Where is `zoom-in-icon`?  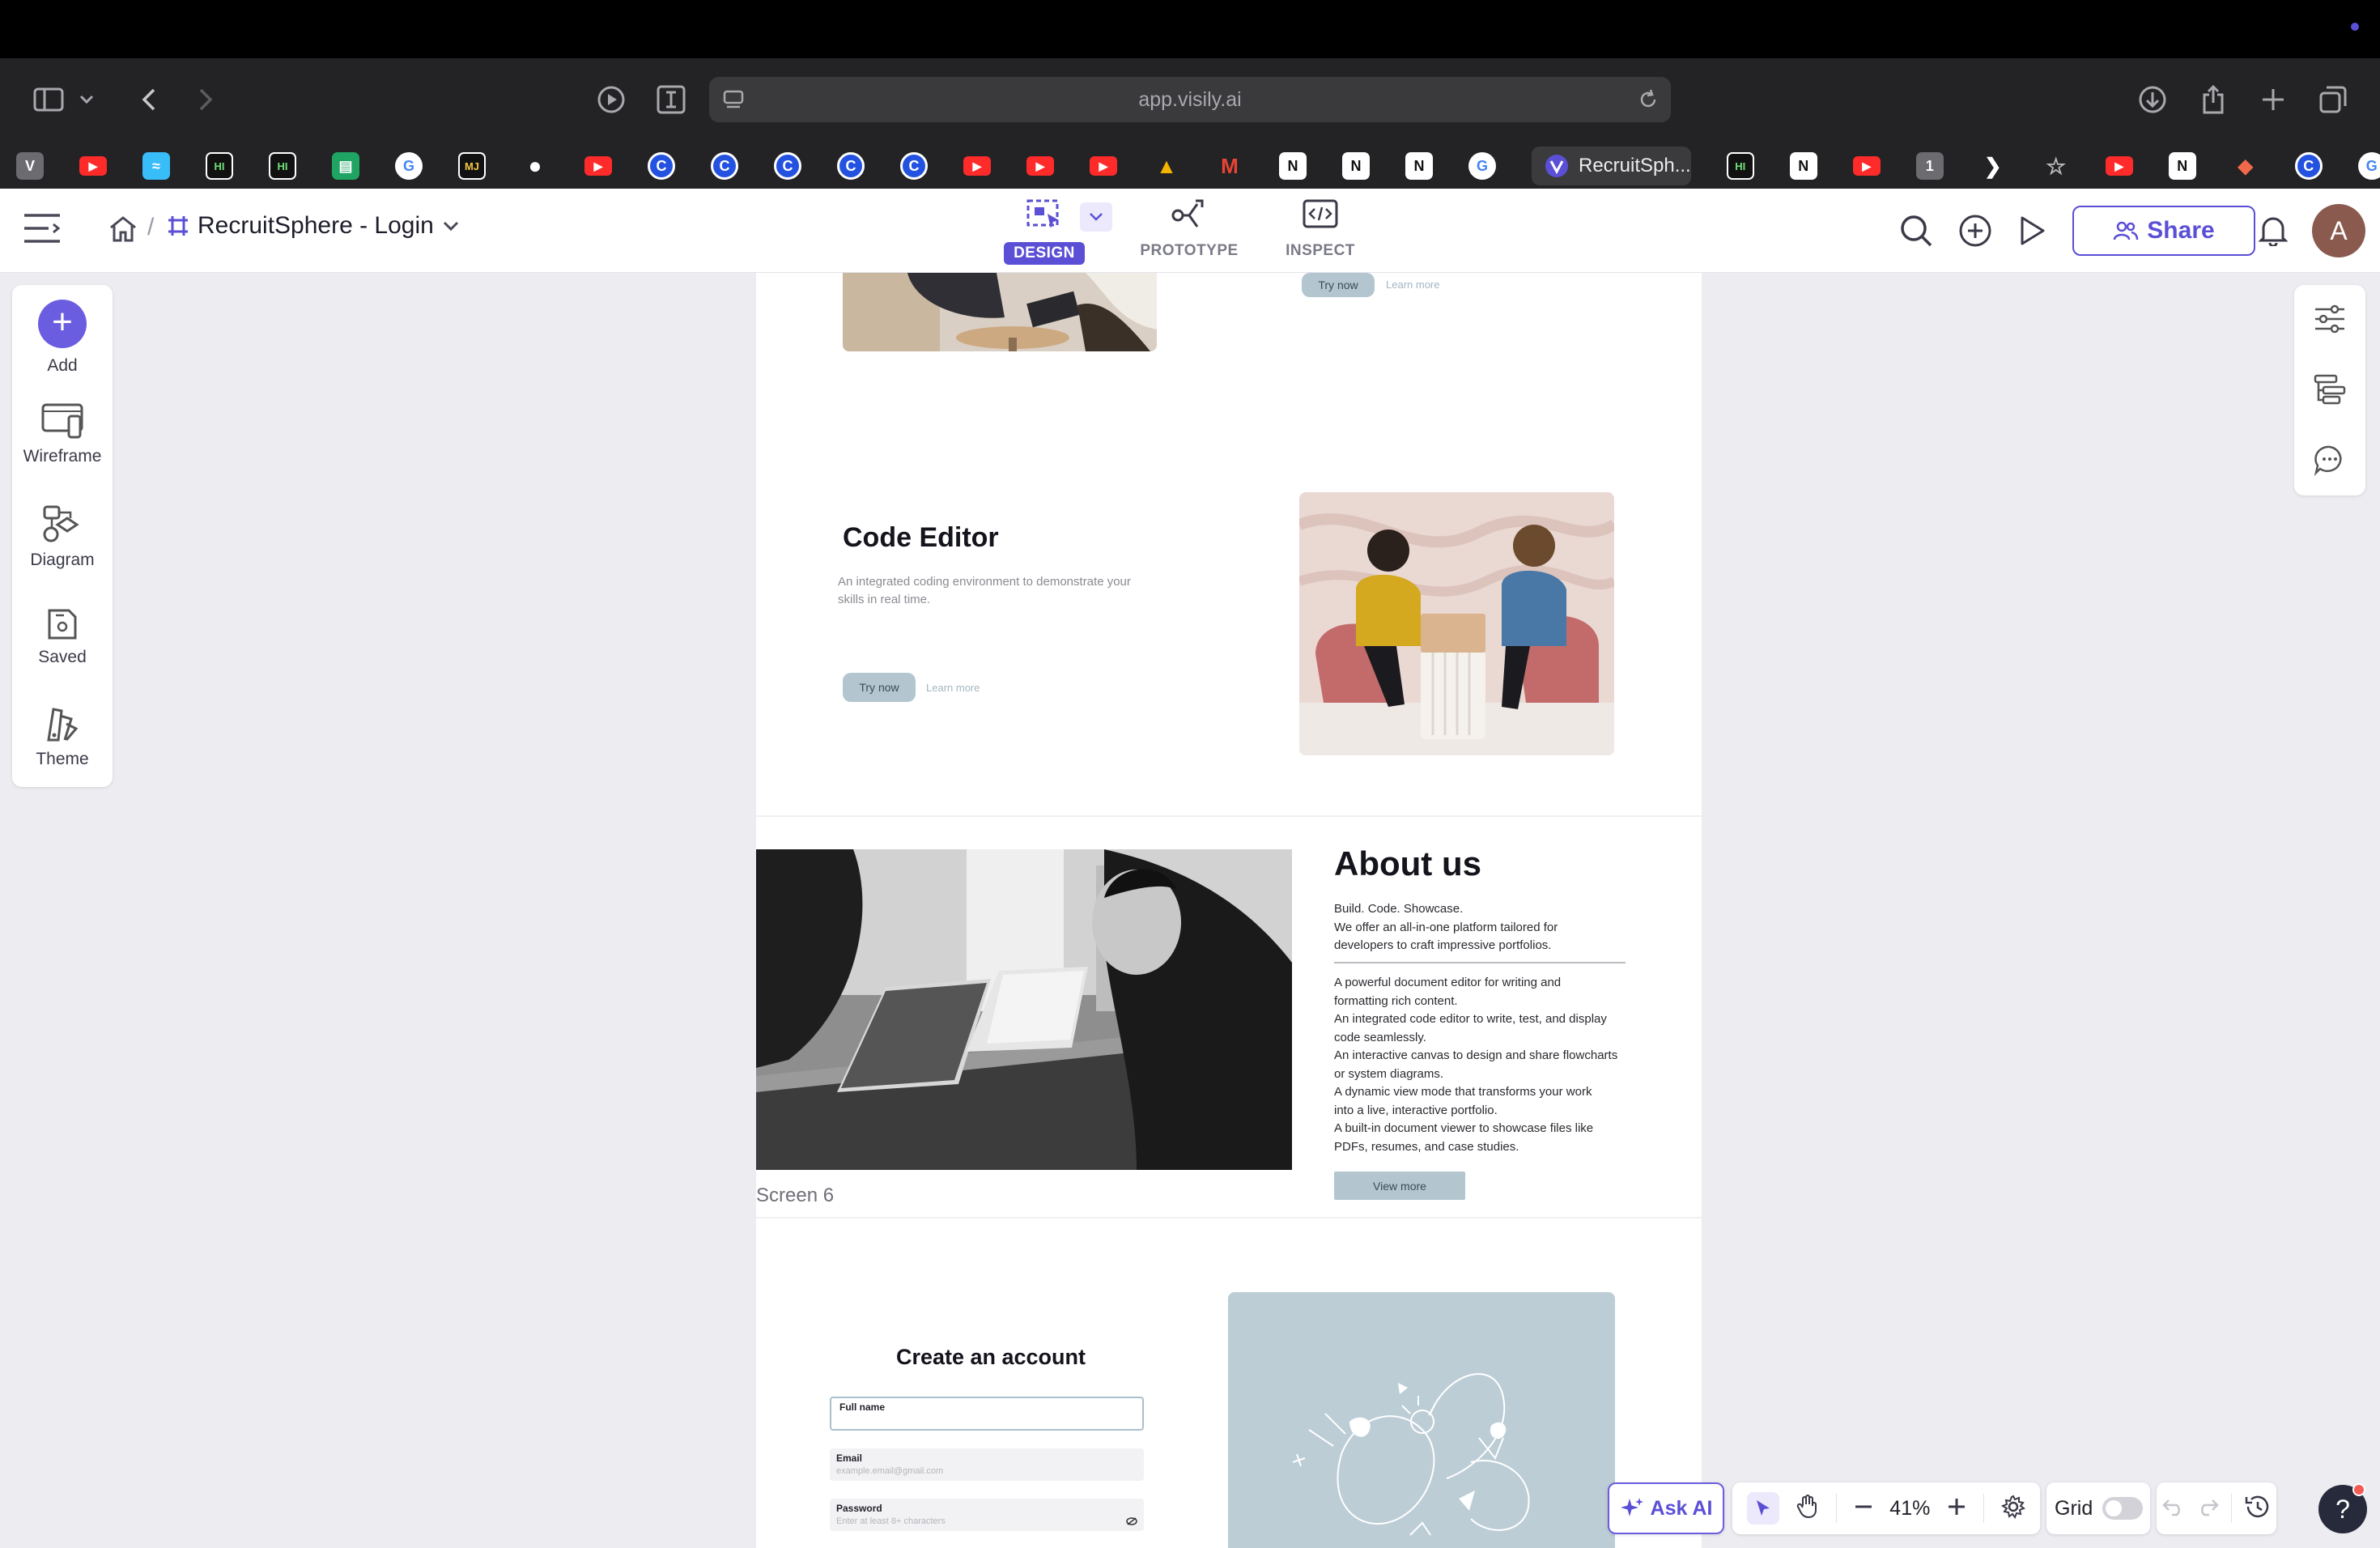 zoom-in-icon is located at coordinates (1957, 1509).